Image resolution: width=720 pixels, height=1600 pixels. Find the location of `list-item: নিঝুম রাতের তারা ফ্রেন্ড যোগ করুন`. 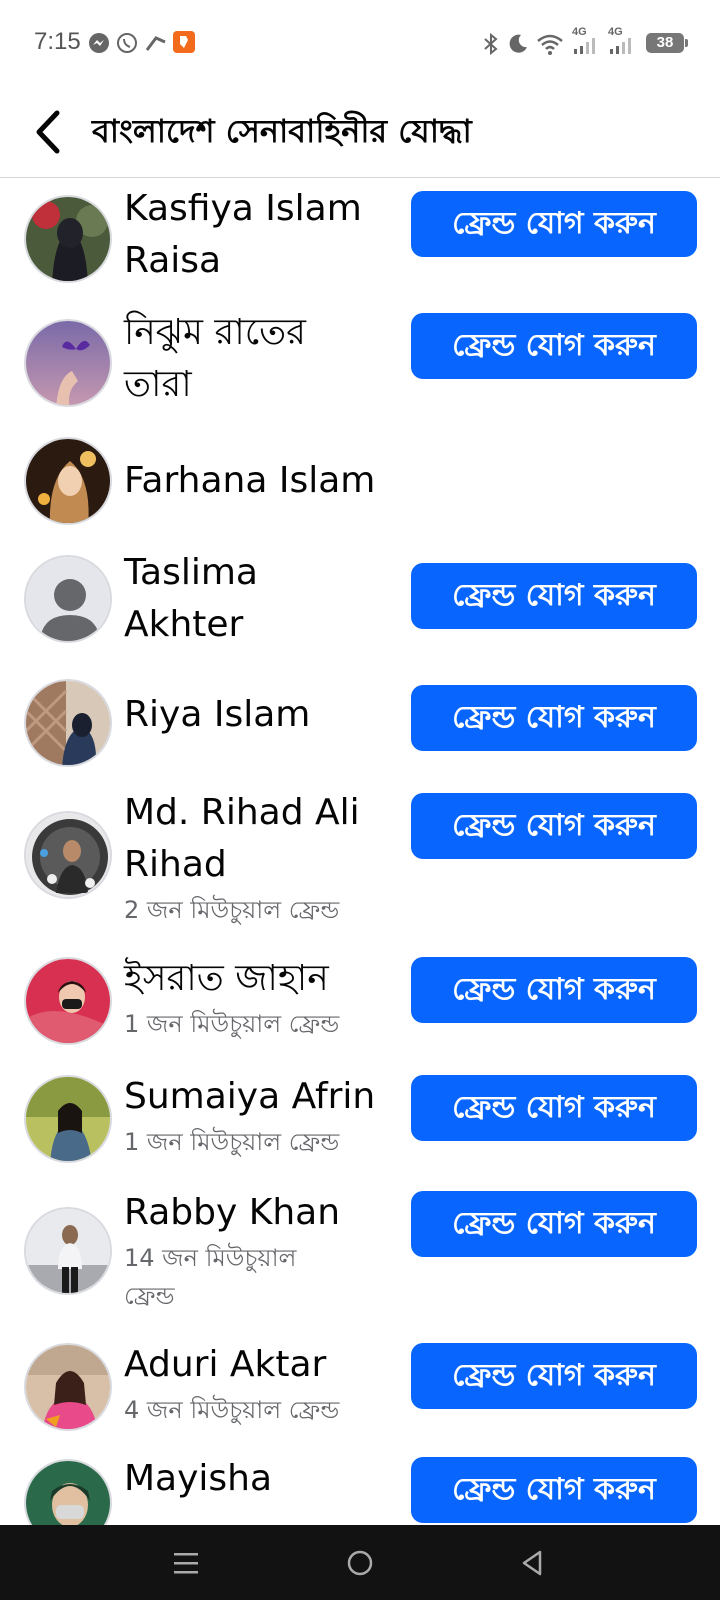

list-item: নিঝুম রাতের তারা ফ্রেন্ড যোগ করুন is located at coordinates (360, 364).